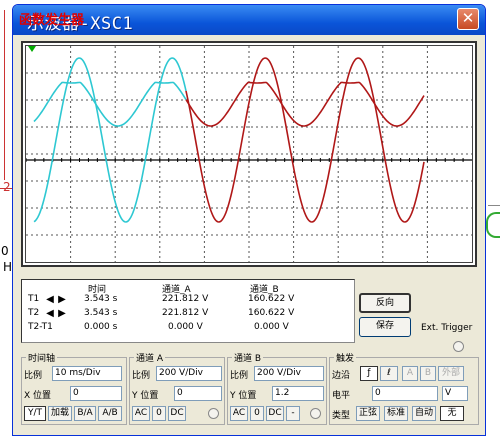 This screenshot has width=500, height=440. I want to click on rising-edge-button: ƒ, so click(369, 373).